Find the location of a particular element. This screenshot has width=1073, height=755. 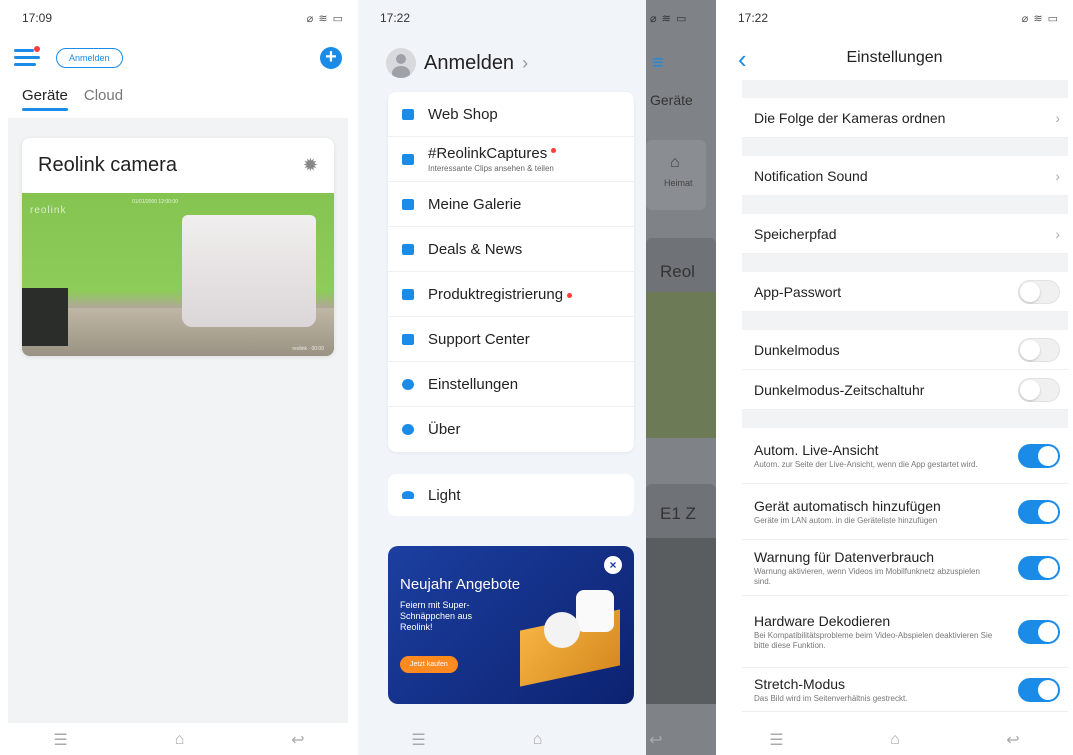

dark-mode-timer-toggle is located at coordinates (1039, 389).